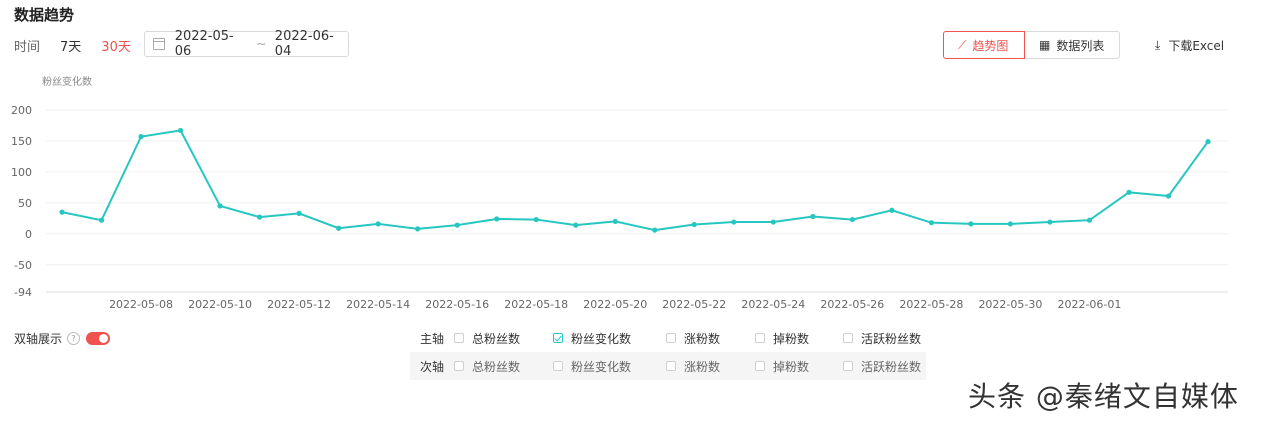  Describe the element at coordinates (23, 265) in the screenshot. I see `y-tick-label: -50` at that location.